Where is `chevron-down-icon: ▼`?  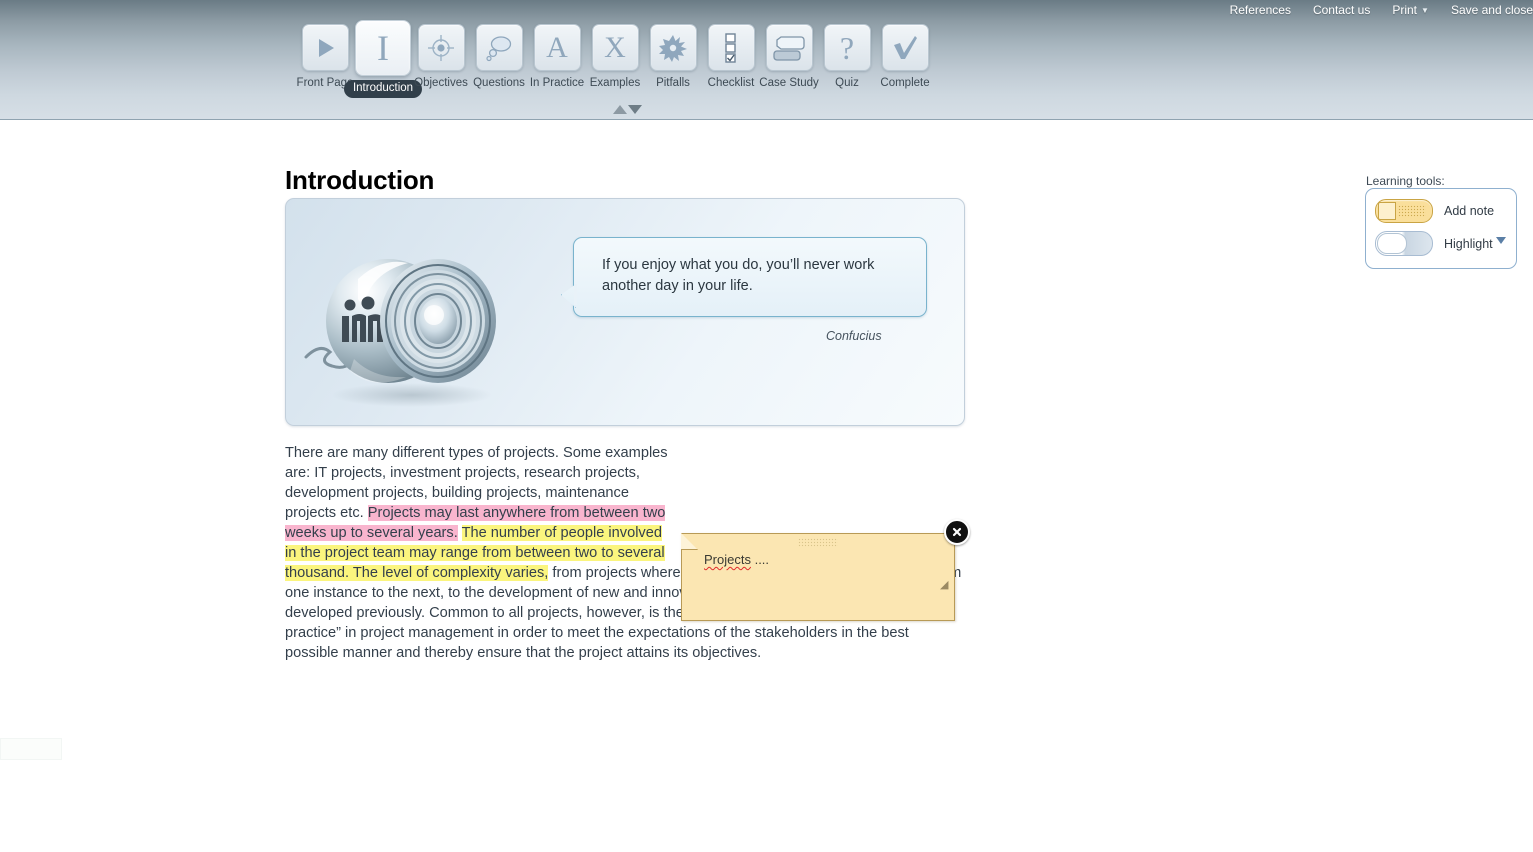
chevron-down-icon: ▼ is located at coordinates (1425, 10).